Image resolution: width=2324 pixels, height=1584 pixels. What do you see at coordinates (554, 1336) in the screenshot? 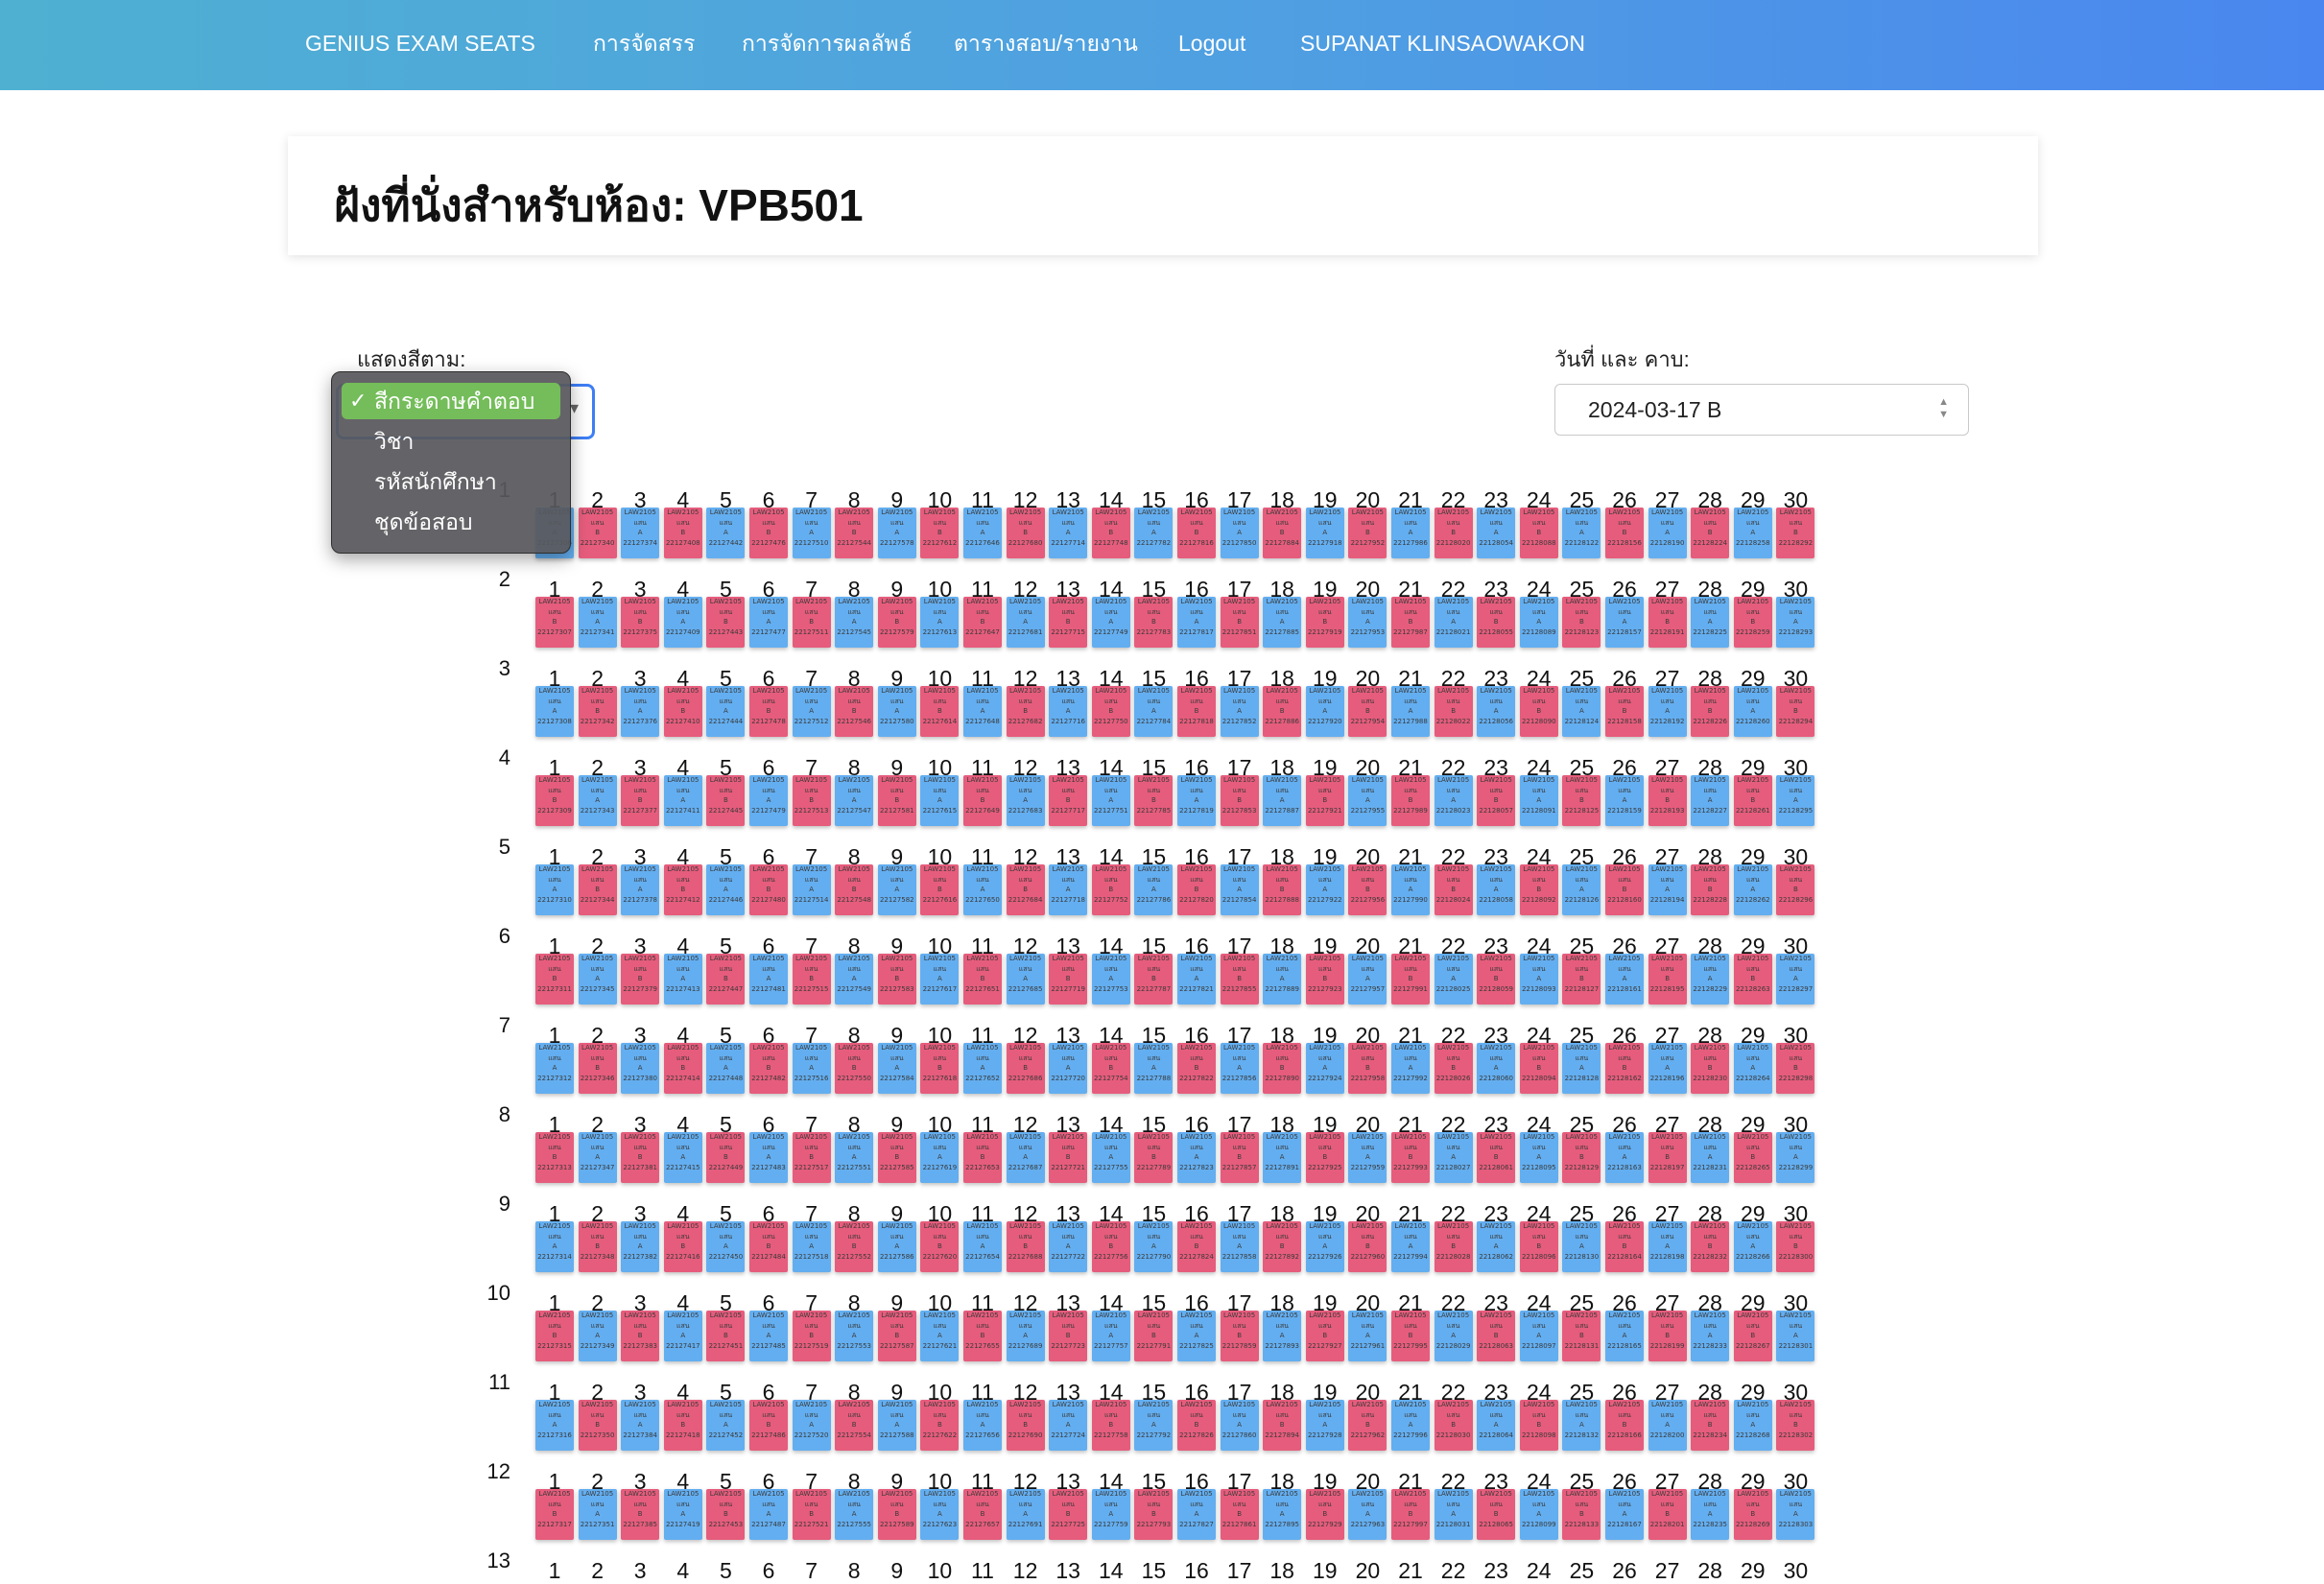
I see `seat: LAW2105 แสน B 22127315` at bounding box center [554, 1336].